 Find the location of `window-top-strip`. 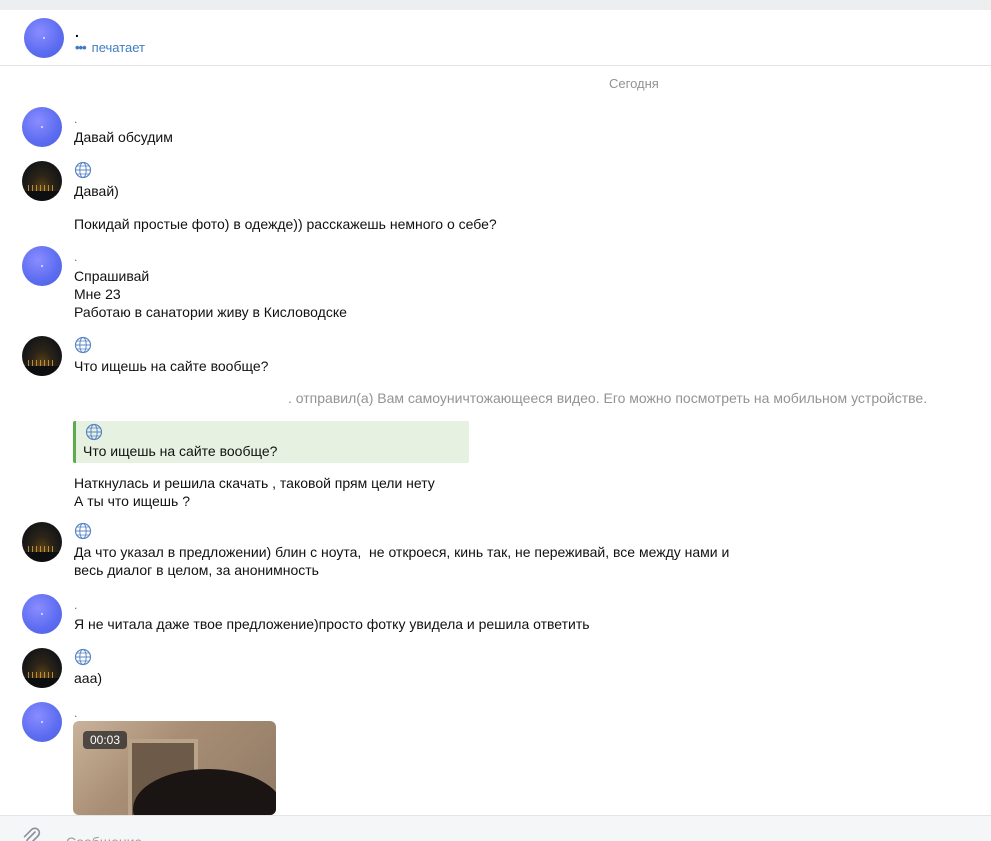

window-top-strip is located at coordinates (495, 5).